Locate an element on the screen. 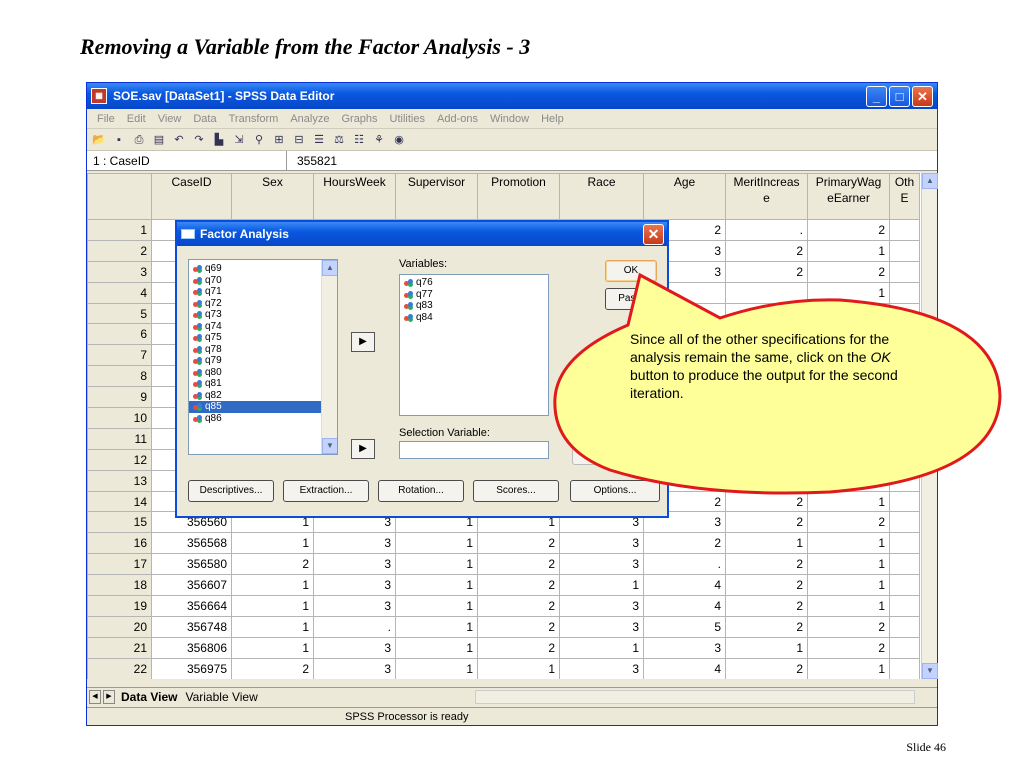 The width and height of the screenshot is (1024, 768). menu-item-edit: Edit is located at coordinates (136, 119).